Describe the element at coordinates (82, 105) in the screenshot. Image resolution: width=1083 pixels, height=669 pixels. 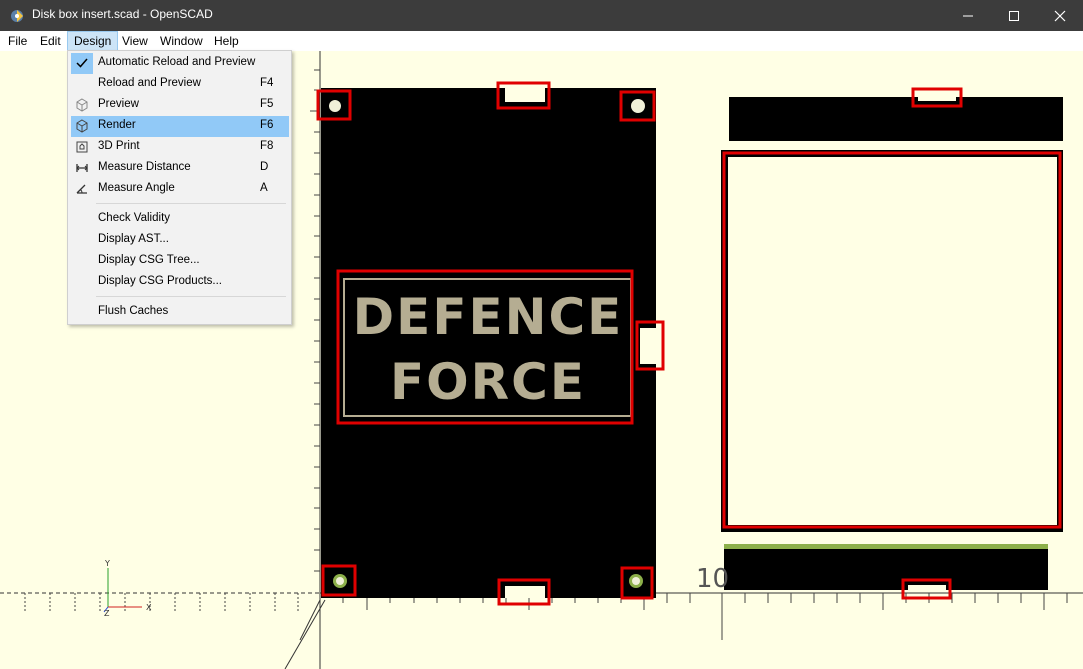
I see `preview-icon` at that location.